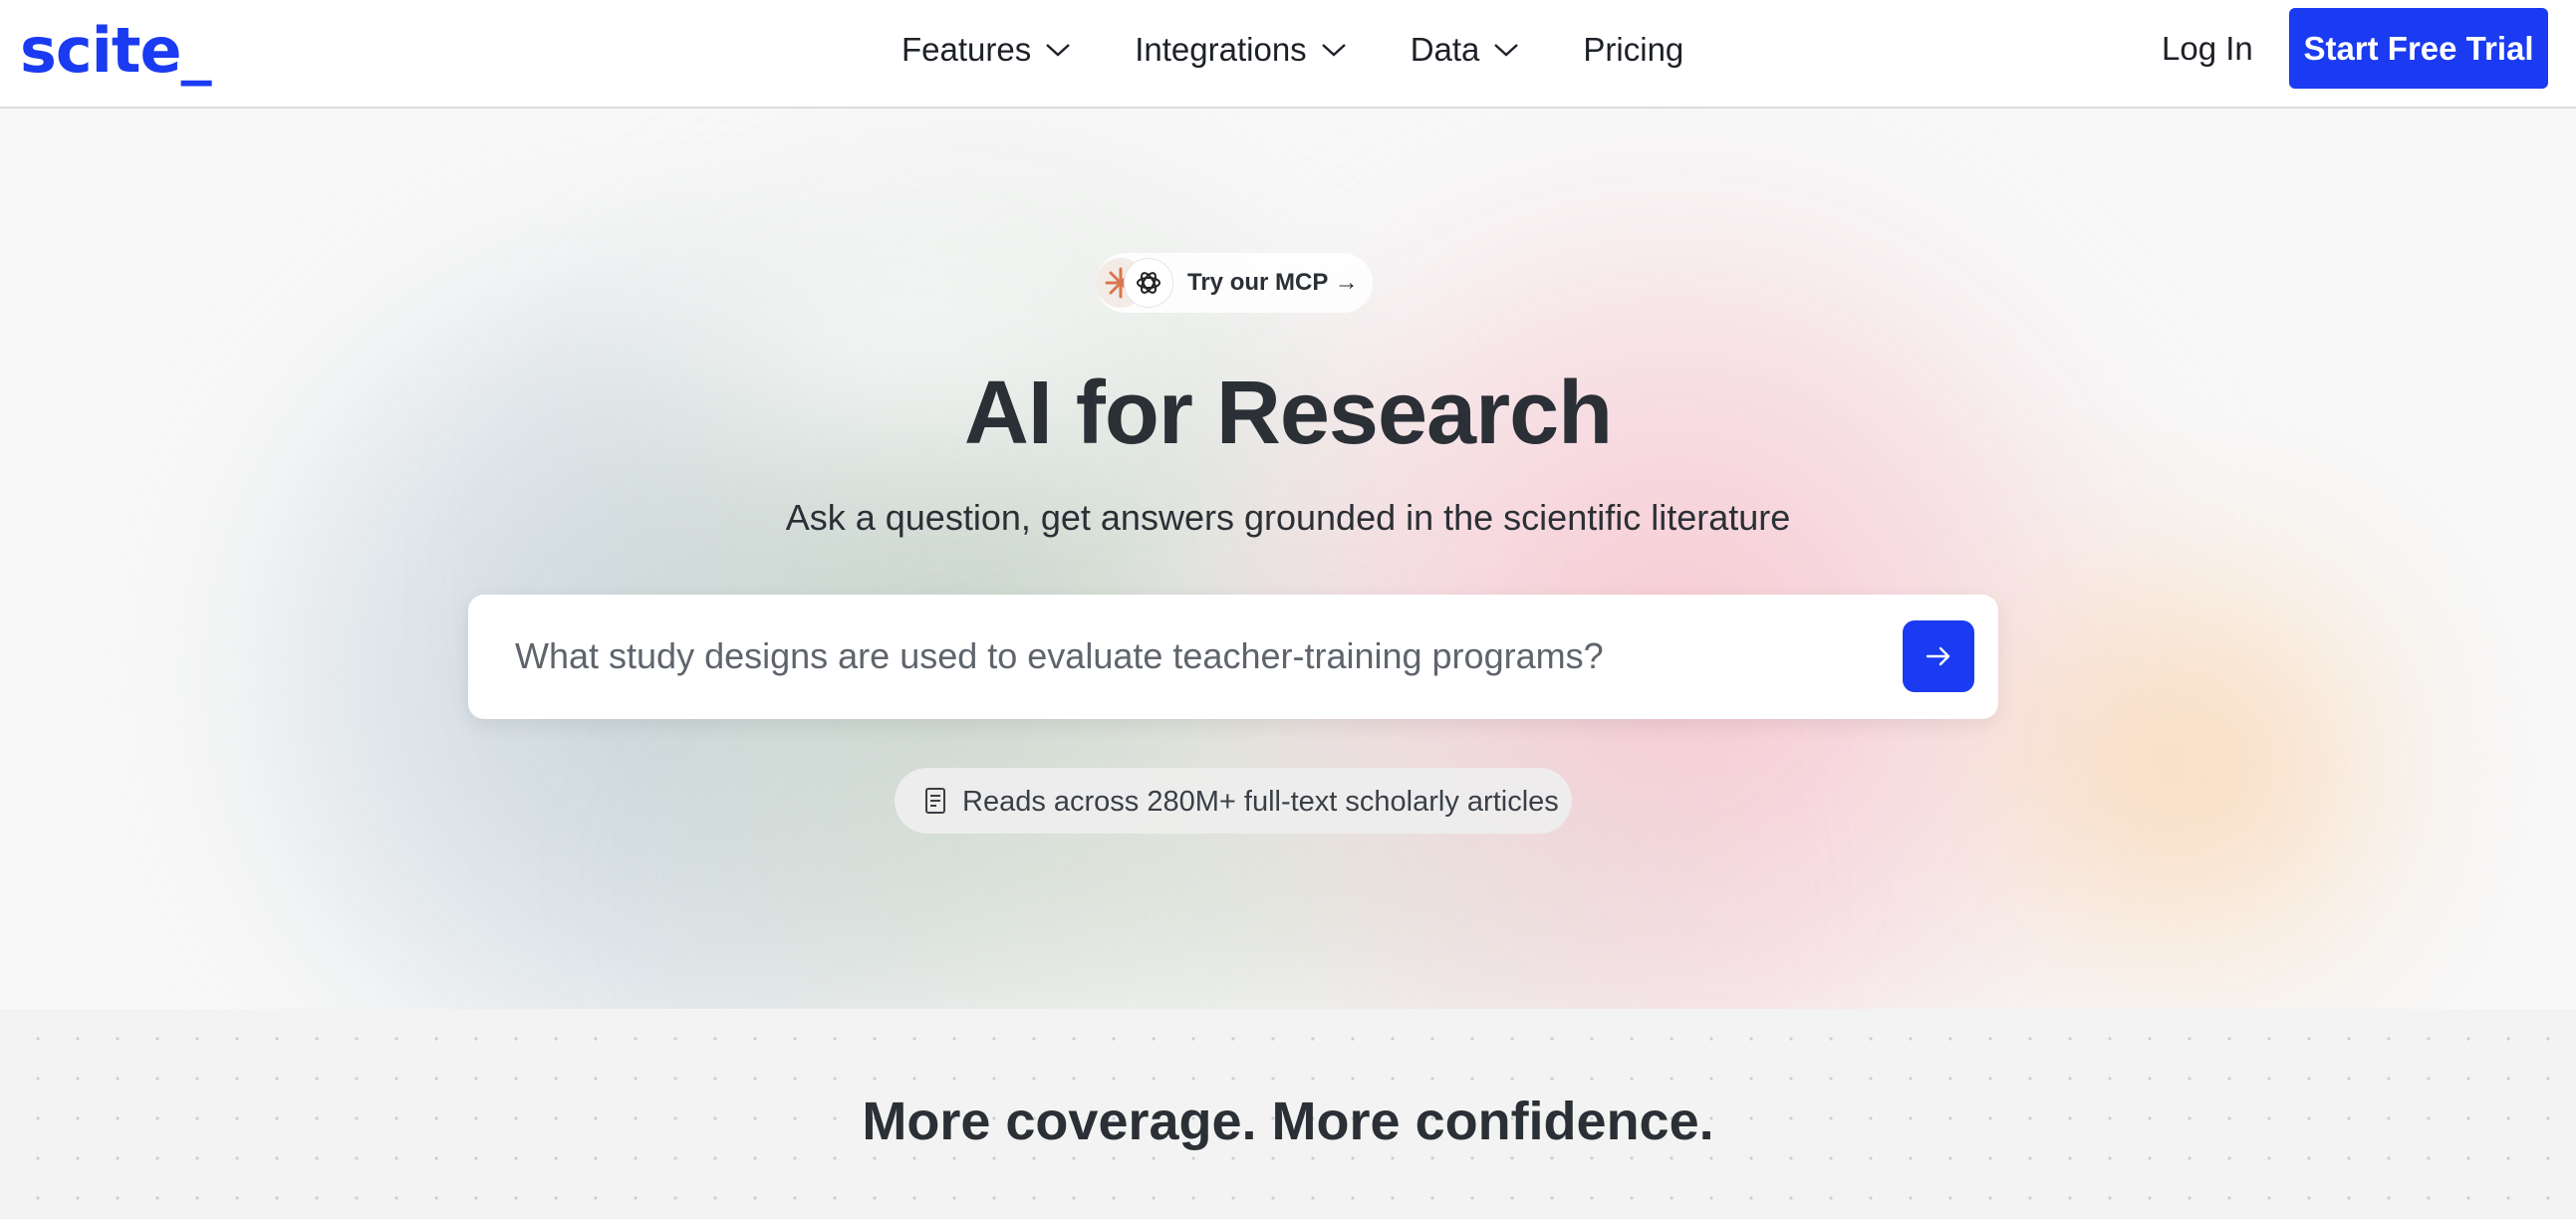 This screenshot has height=1219, width=2576. Describe the element at coordinates (967, 49) in the screenshot. I see `nav-item-label: Features` at that location.